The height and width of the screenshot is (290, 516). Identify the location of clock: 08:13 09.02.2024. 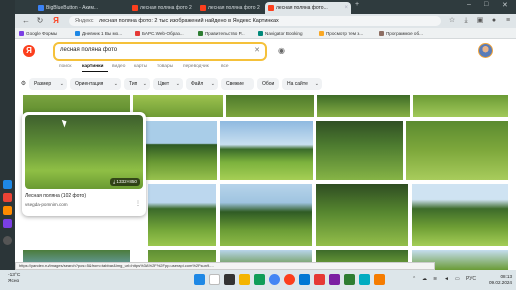
(498, 280).